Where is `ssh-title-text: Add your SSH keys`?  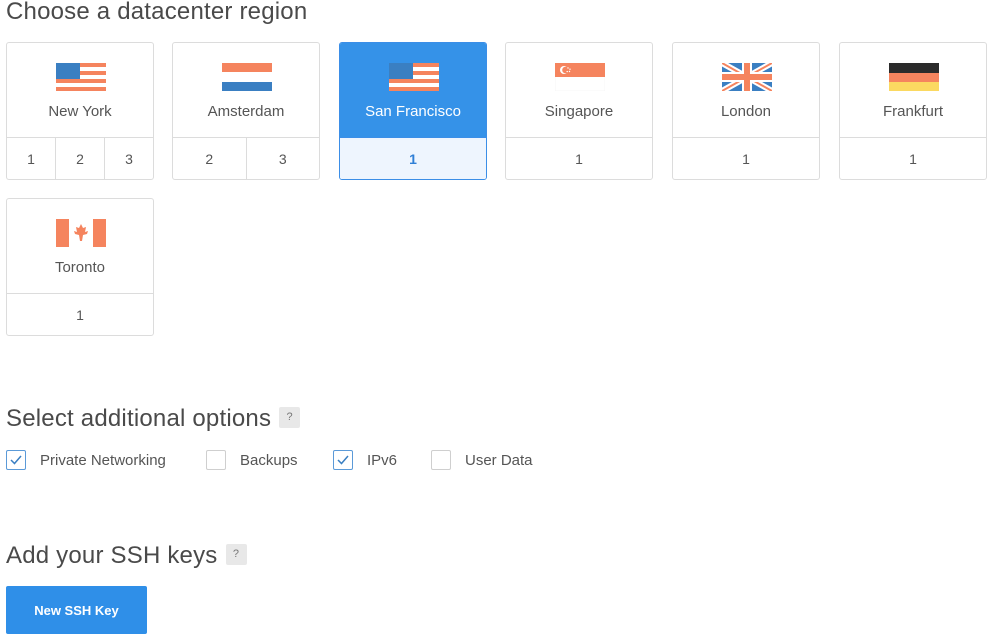
ssh-title-text: Add your SSH keys is located at coordinates (112, 555).